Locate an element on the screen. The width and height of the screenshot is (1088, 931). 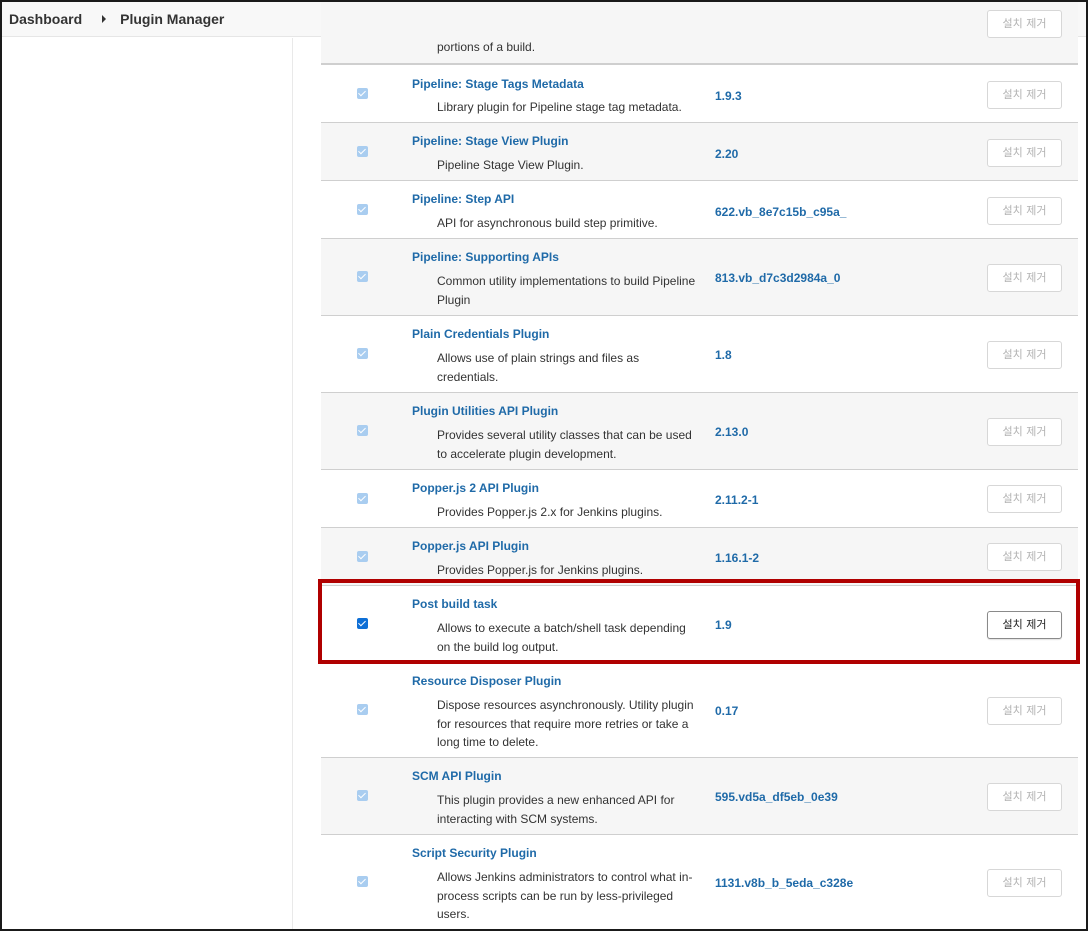
plugin-description: Provides Popper.js for Jenkins plugins. is located at coordinates (540, 570).